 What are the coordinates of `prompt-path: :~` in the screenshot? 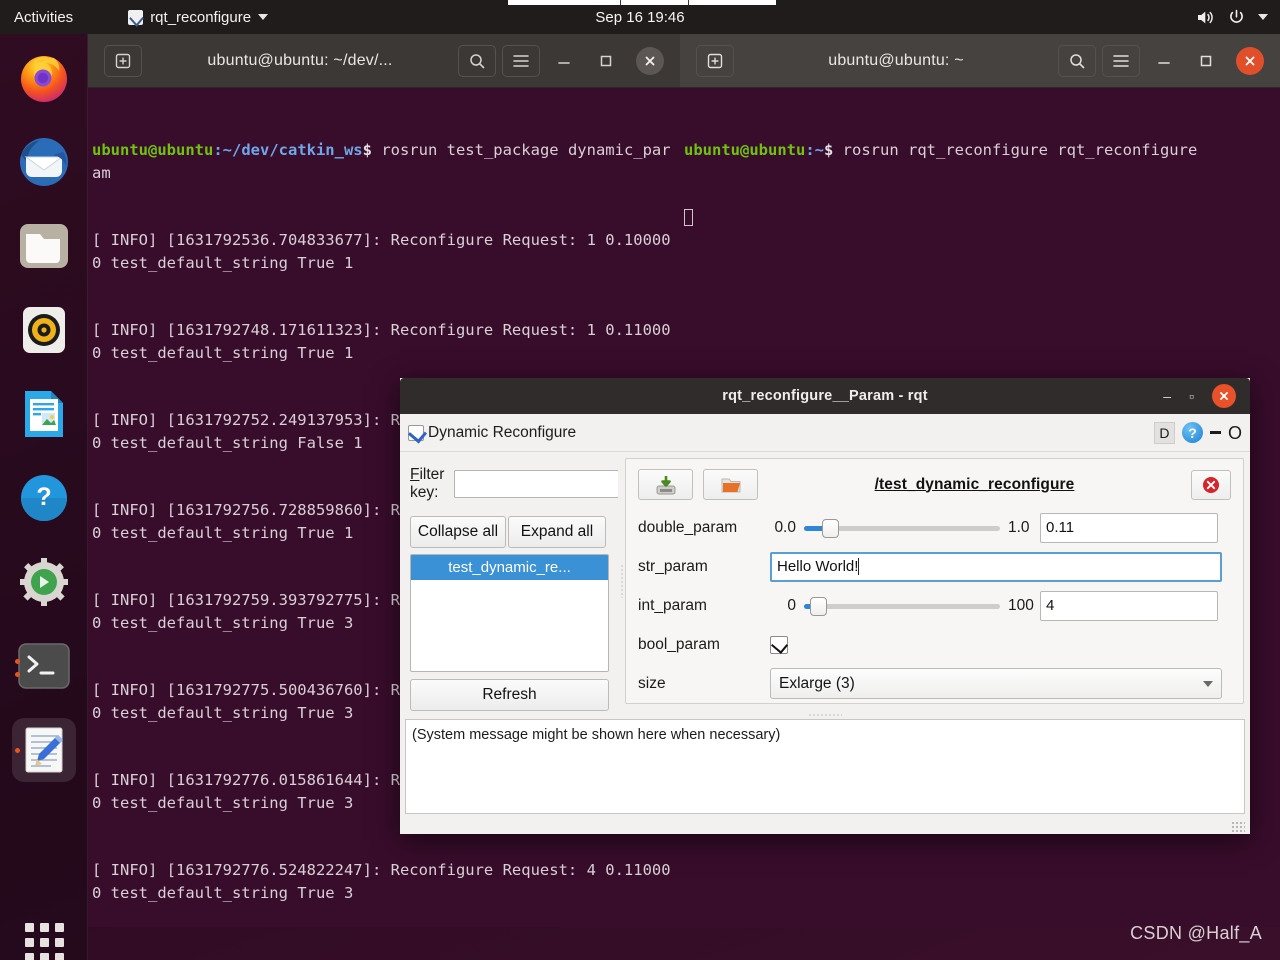 It's located at (814, 150).